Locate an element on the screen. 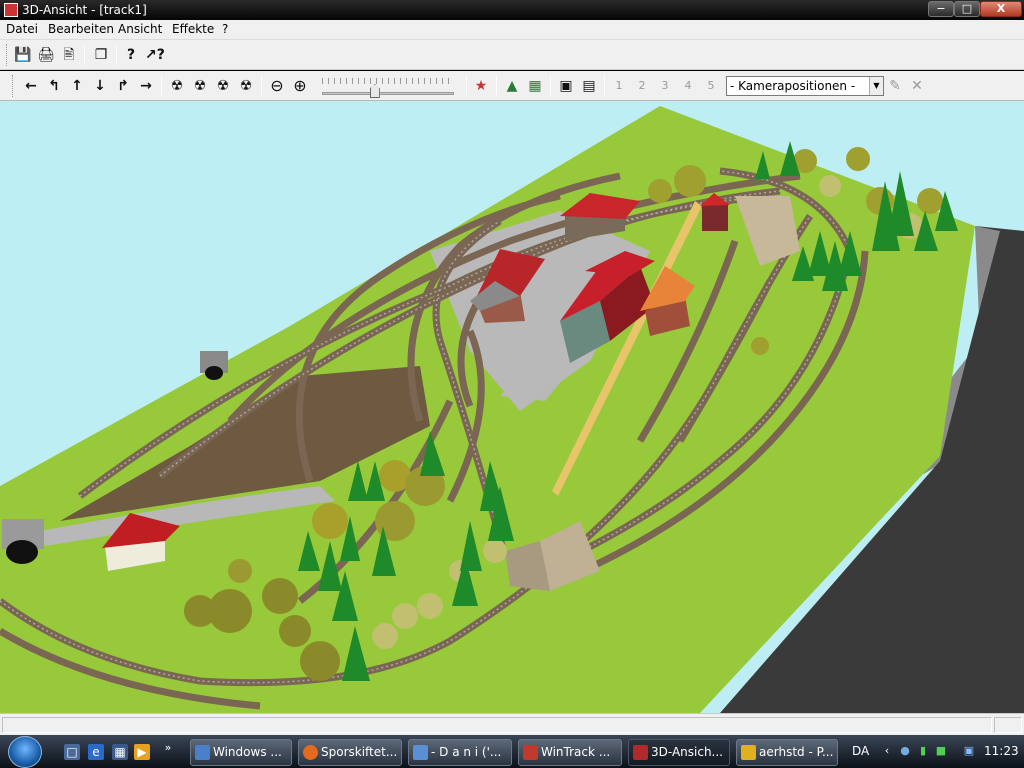  turn-right-icon: ↱ is located at coordinates (123, 86).